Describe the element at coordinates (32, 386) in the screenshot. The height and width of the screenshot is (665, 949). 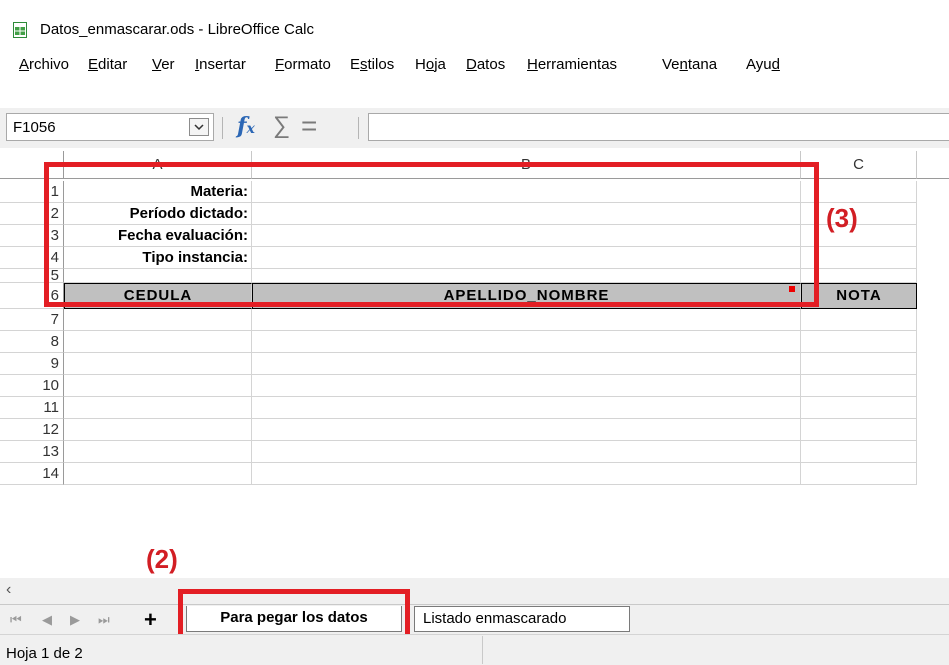
I see `row-header: 10` at that location.